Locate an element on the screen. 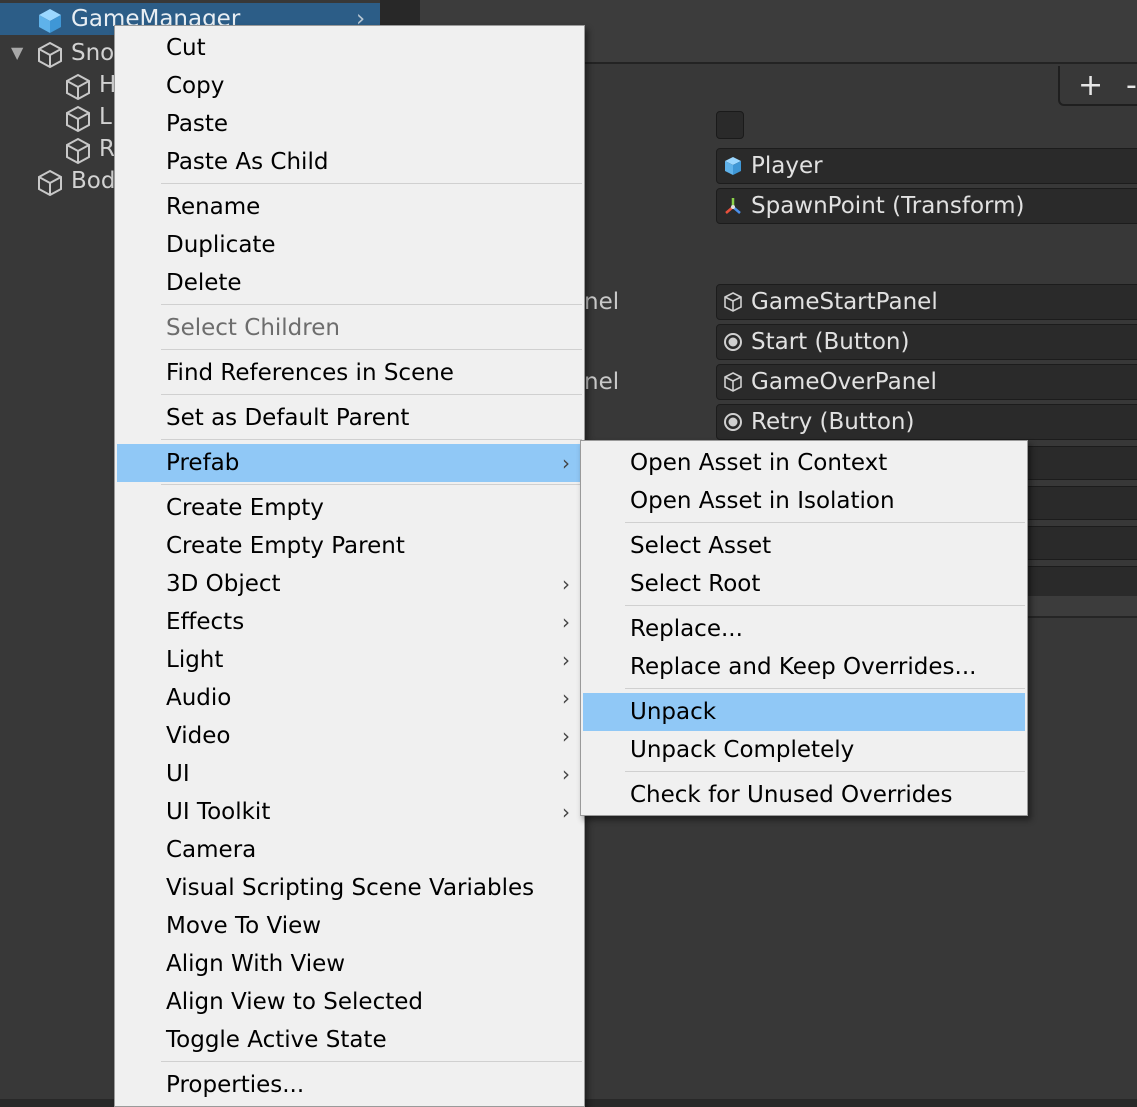 This screenshot has width=1137, height=1107. field-value: GameOverPanel is located at coordinates (844, 382).